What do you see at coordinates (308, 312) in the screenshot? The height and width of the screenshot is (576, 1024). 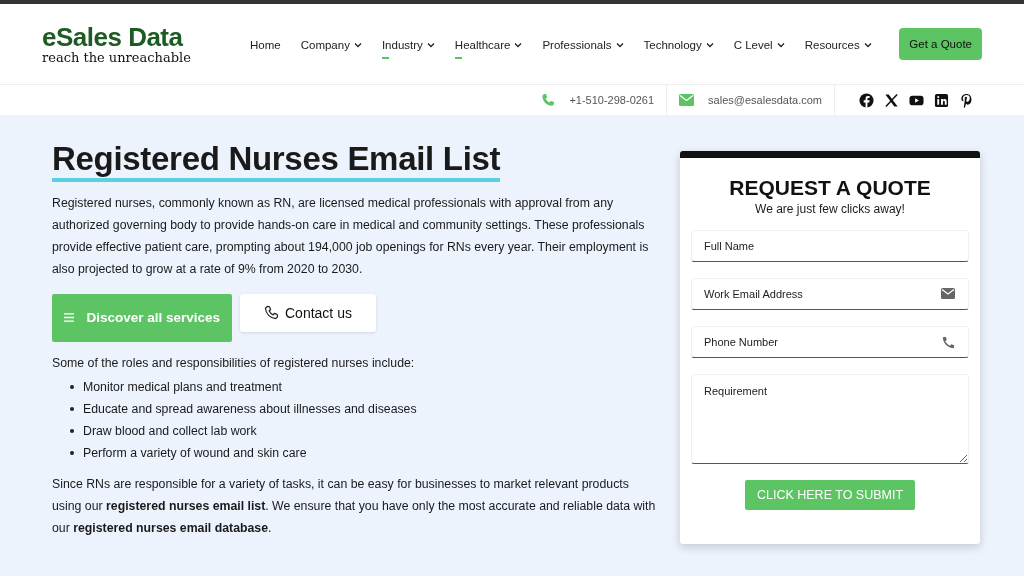 I see `contact-us-button: Contact us` at bounding box center [308, 312].